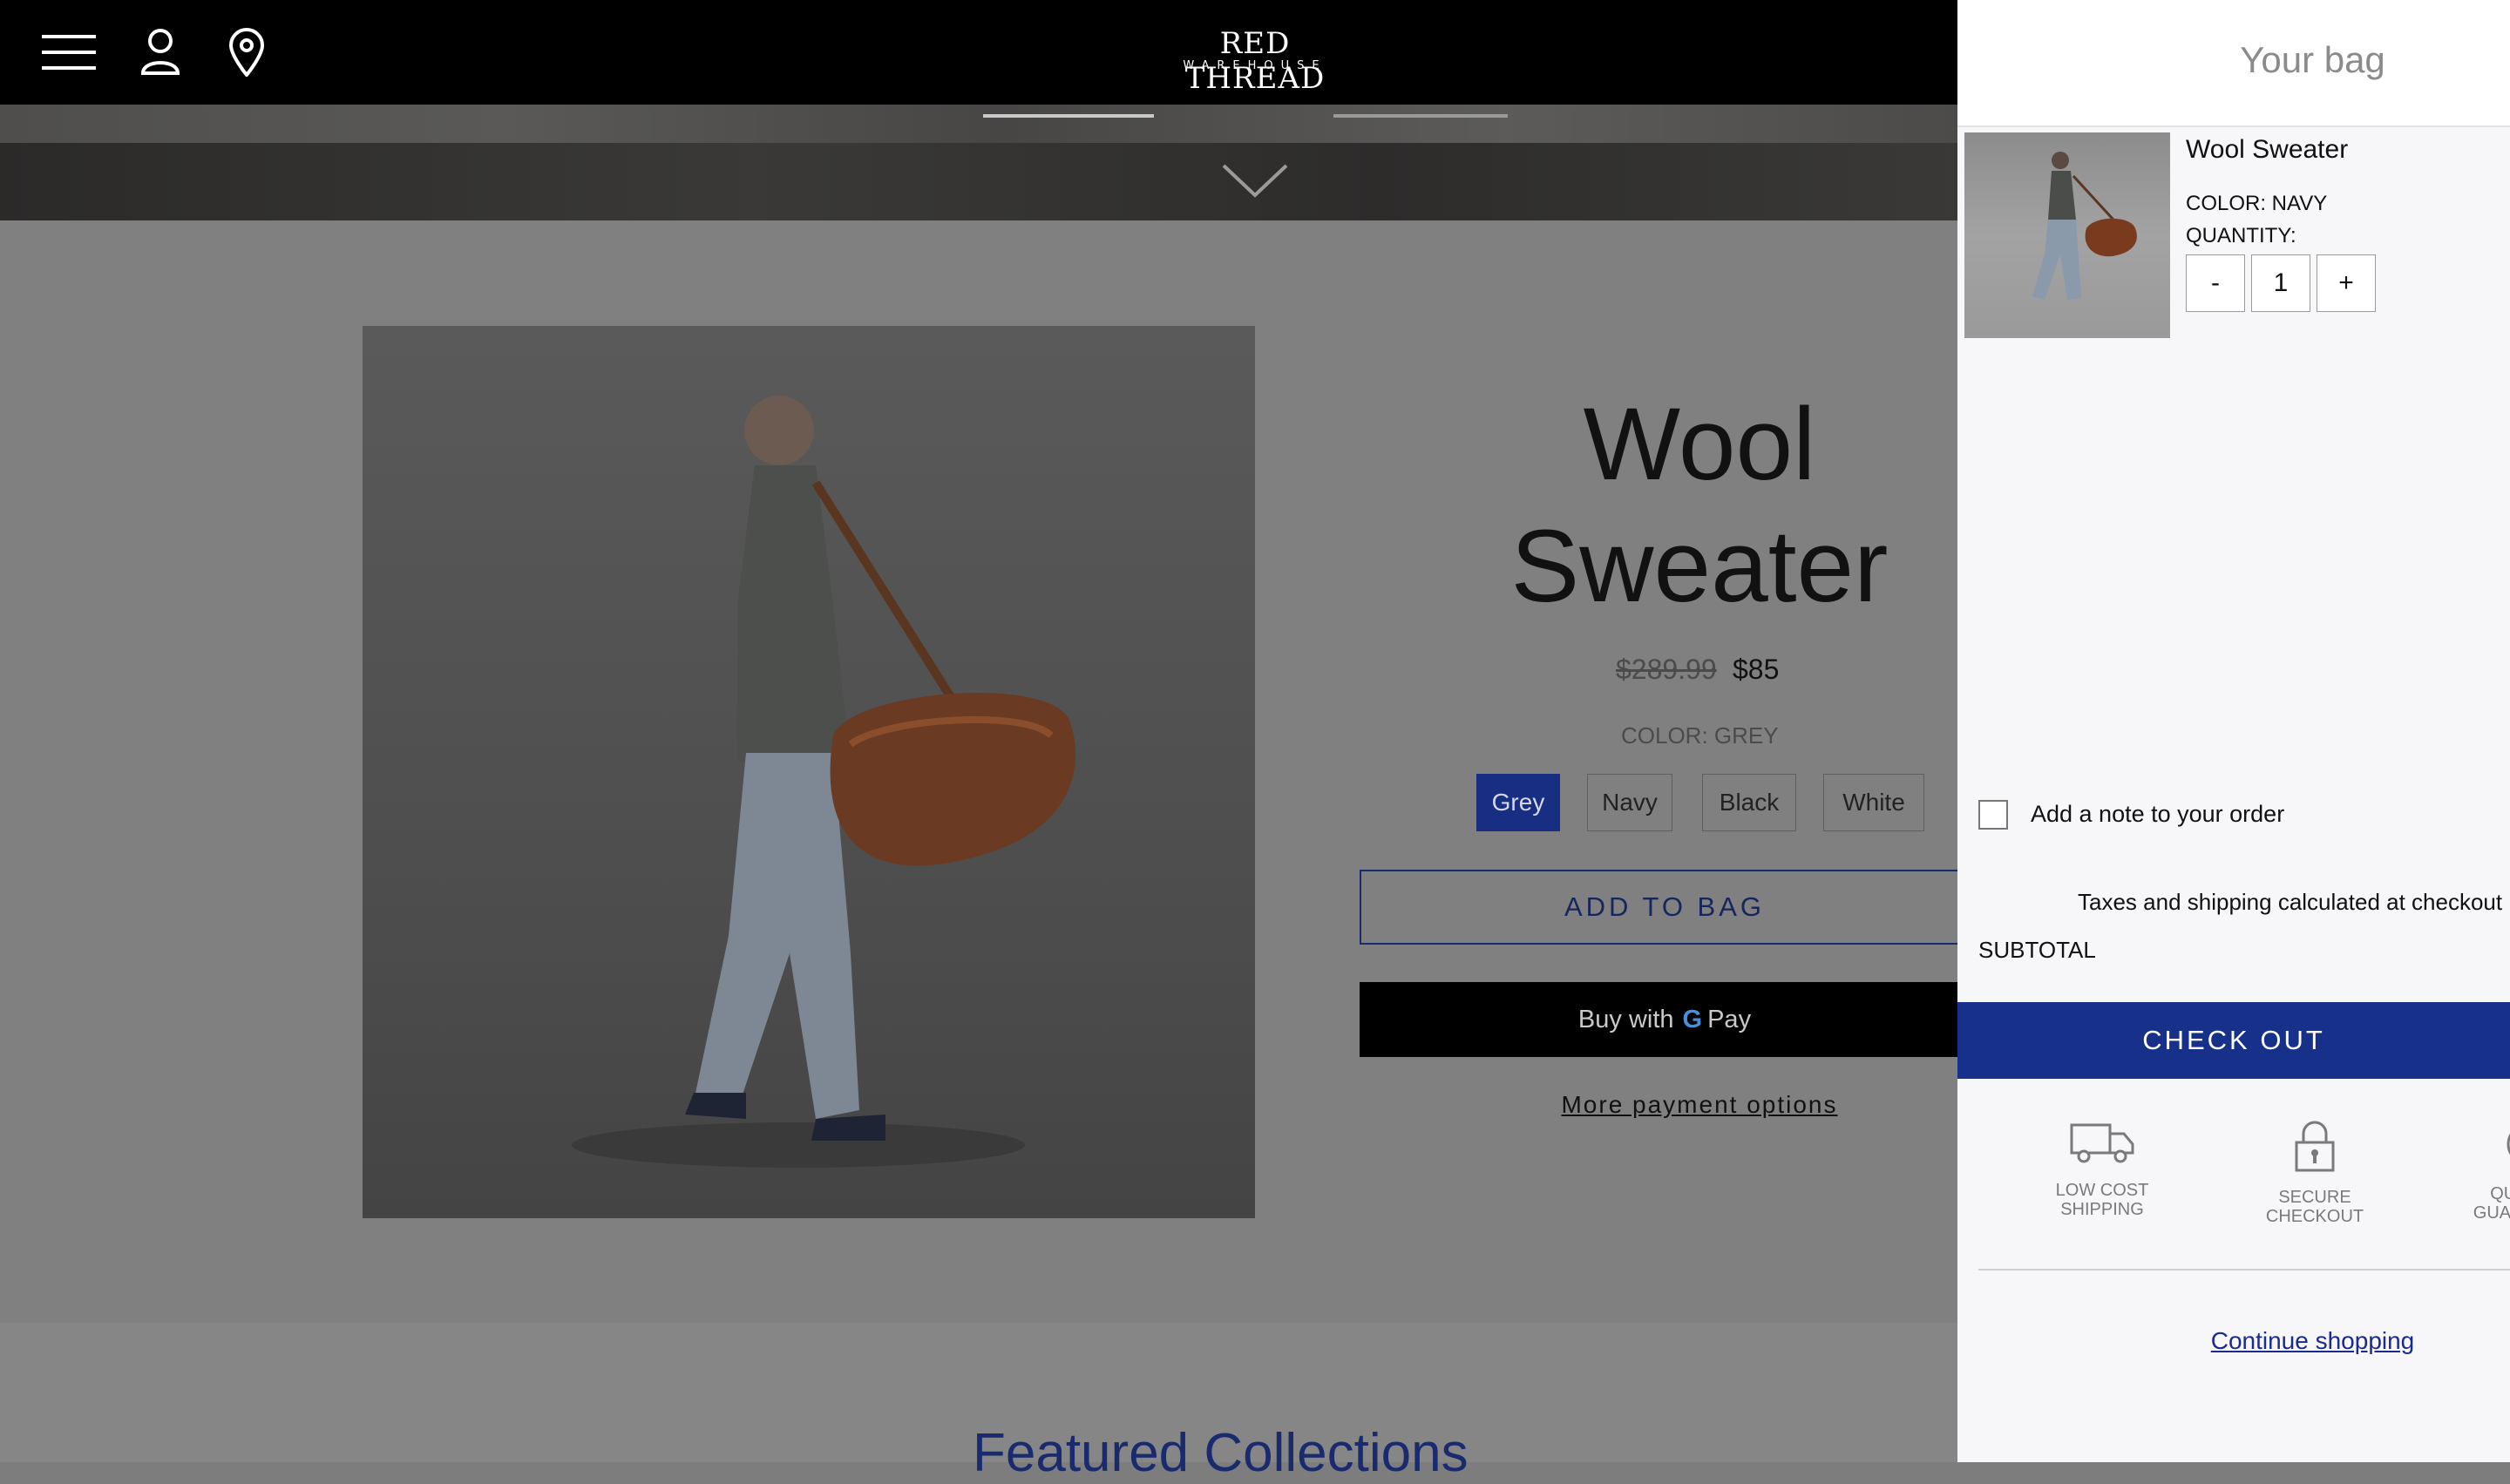 The height and width of the screenshot is (1484, 2510). What do you see at coordinates (2234, 1341) in the screenshot?
I see `continue-shopping-link: Continue shopping` at bounding box center [2234, 1341].